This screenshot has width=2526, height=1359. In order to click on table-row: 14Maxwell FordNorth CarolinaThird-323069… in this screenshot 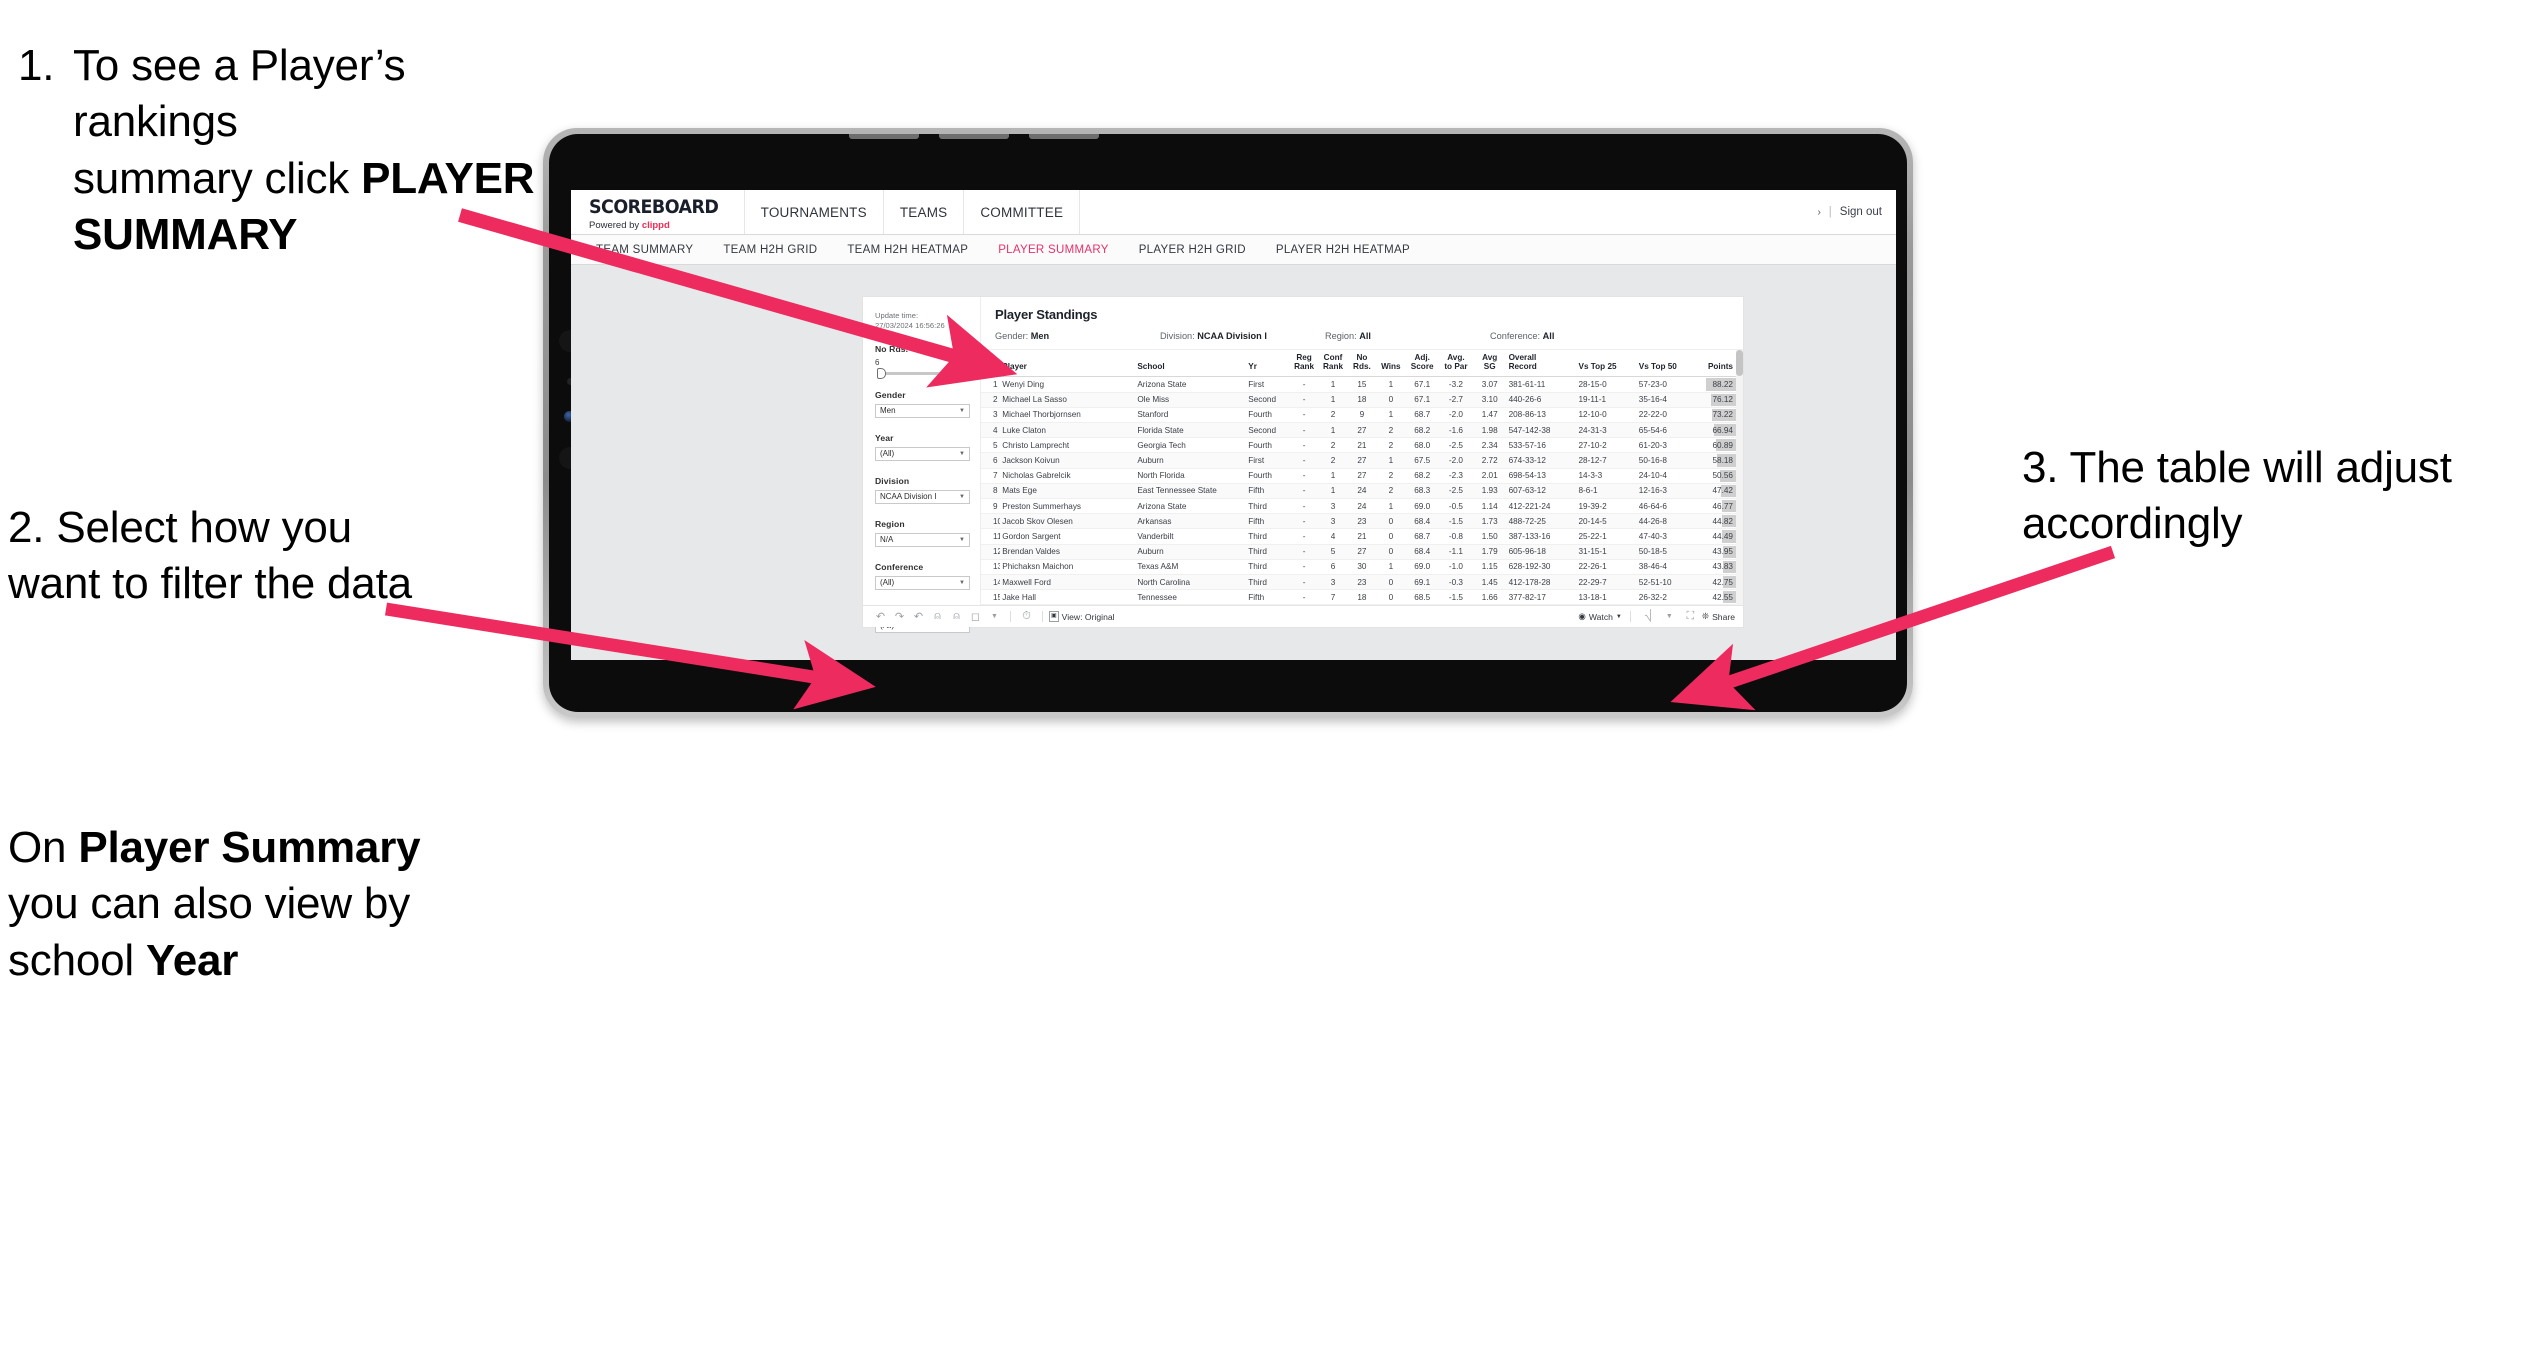, I will do `click(1362, 582)`.